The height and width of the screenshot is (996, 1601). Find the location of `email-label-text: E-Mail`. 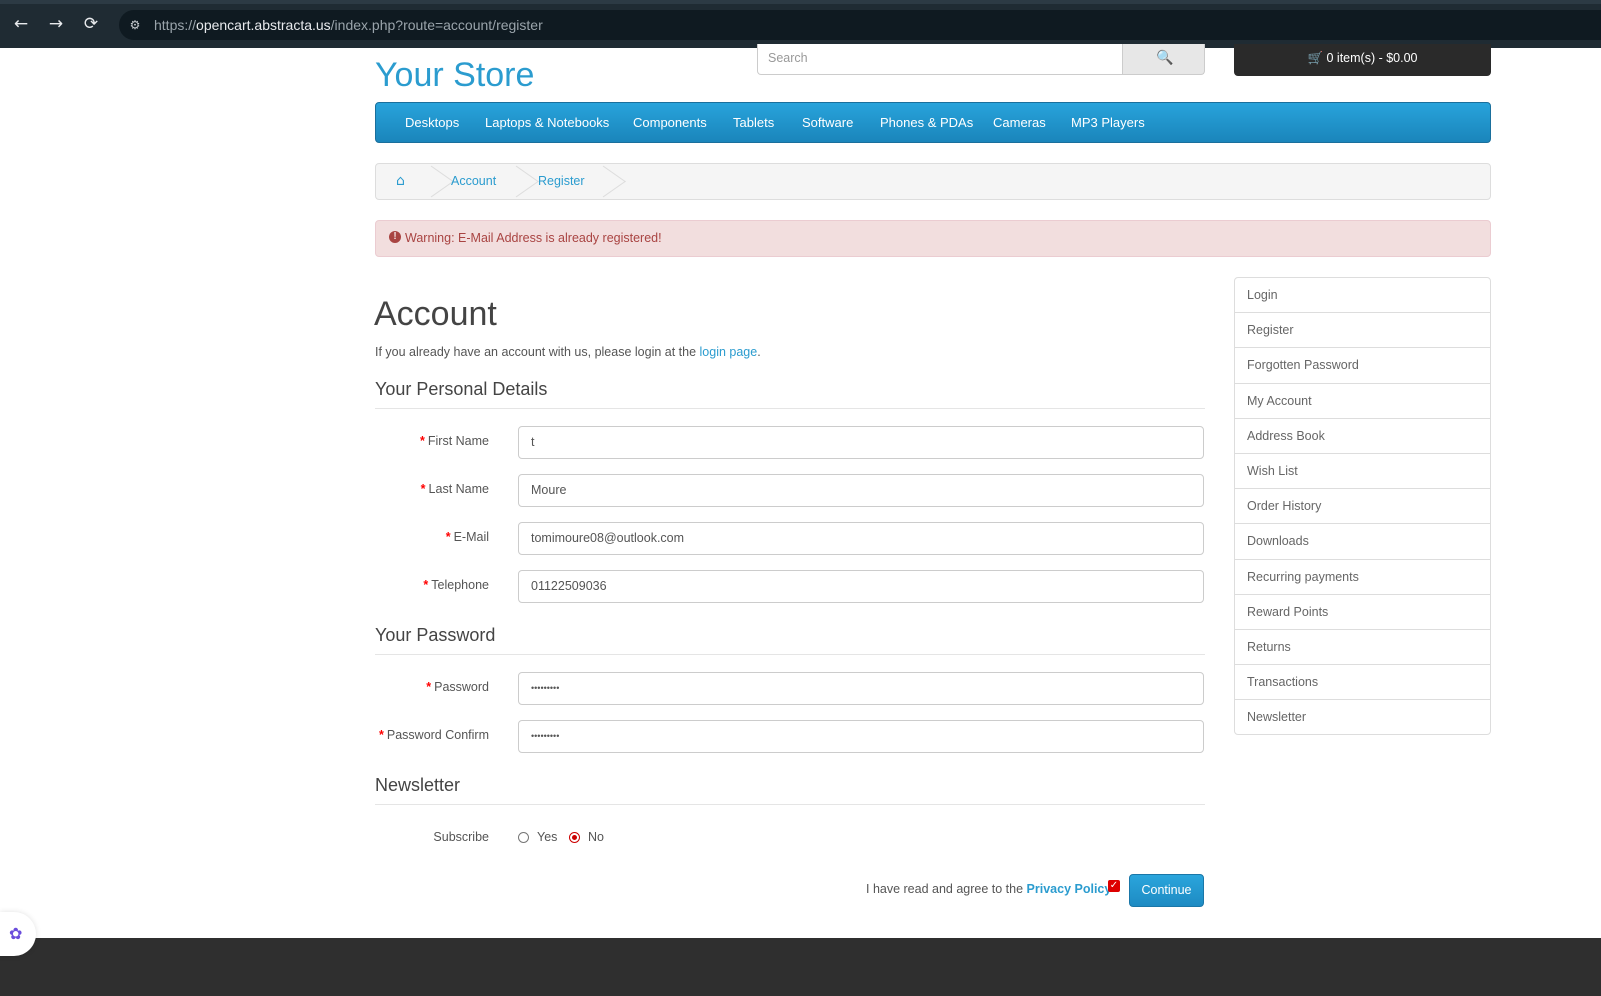

email-label-text: E-Mail is located at coordinates (471, 537).